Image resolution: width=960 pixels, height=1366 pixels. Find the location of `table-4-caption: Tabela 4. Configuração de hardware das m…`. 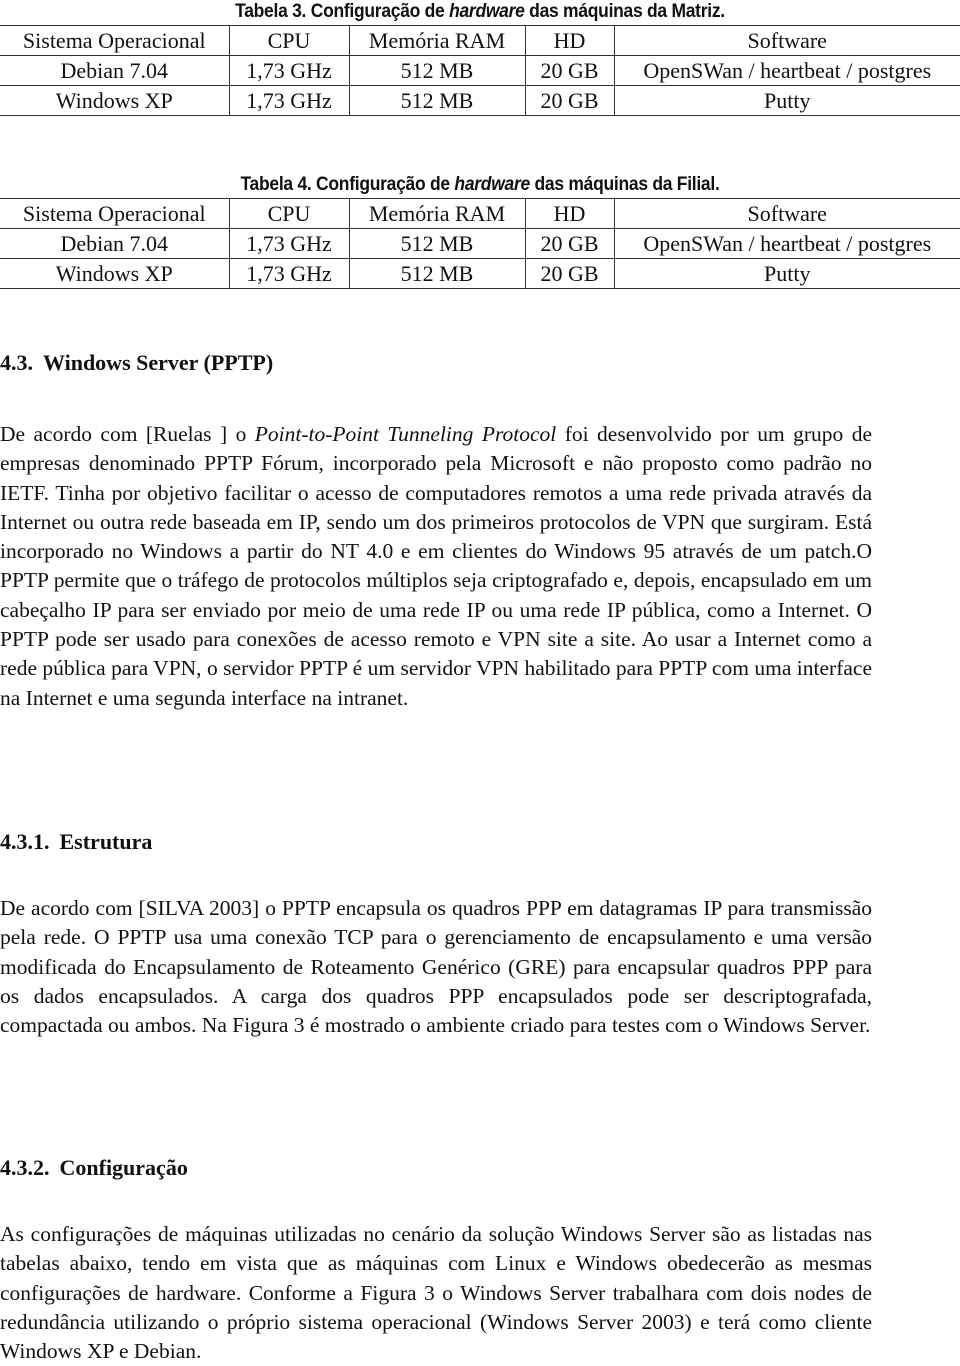

table-4-caption: Tabela 4. Configuração de hardware das m… is located at coordinates (479, 185).